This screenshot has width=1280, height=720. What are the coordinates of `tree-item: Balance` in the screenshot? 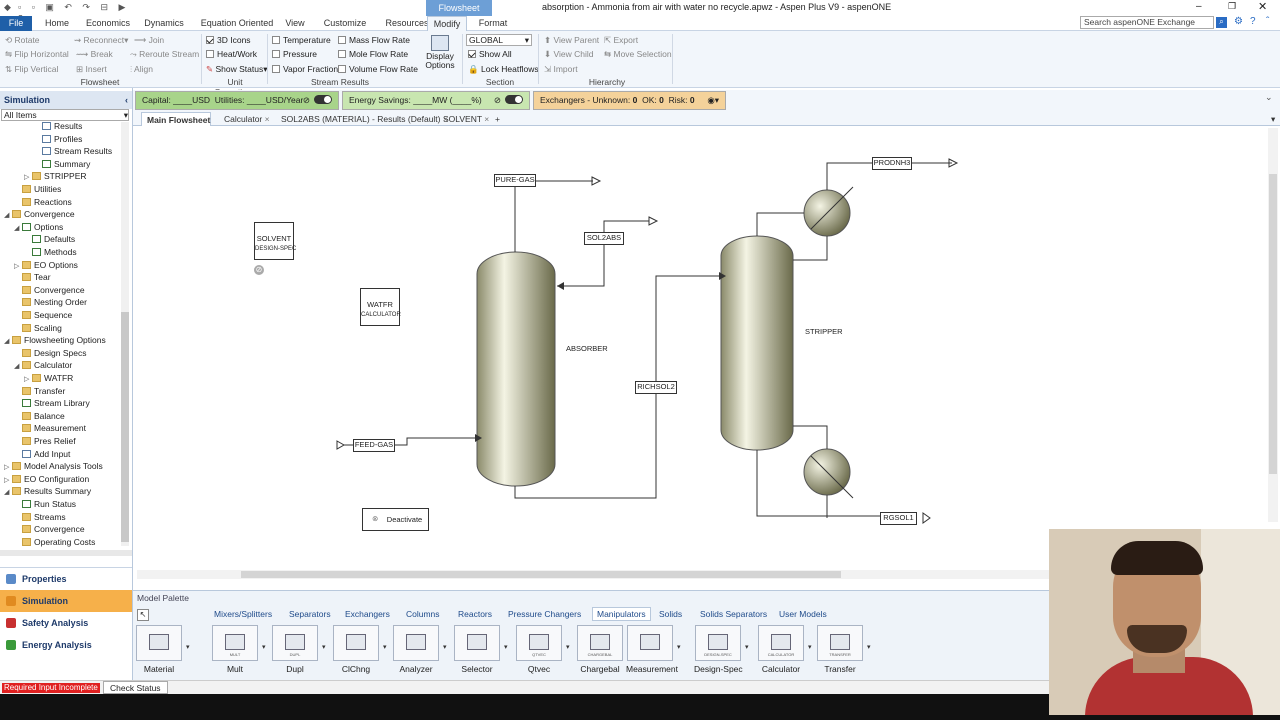 It's located at (32, 416).